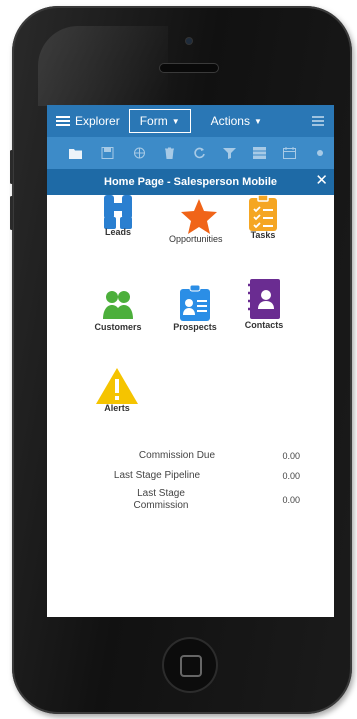 The height and width of the screenshot is (719, 357). Describe the element at coordinates (289, 153) in the screenshot. I see `calendar-icon` at that location.